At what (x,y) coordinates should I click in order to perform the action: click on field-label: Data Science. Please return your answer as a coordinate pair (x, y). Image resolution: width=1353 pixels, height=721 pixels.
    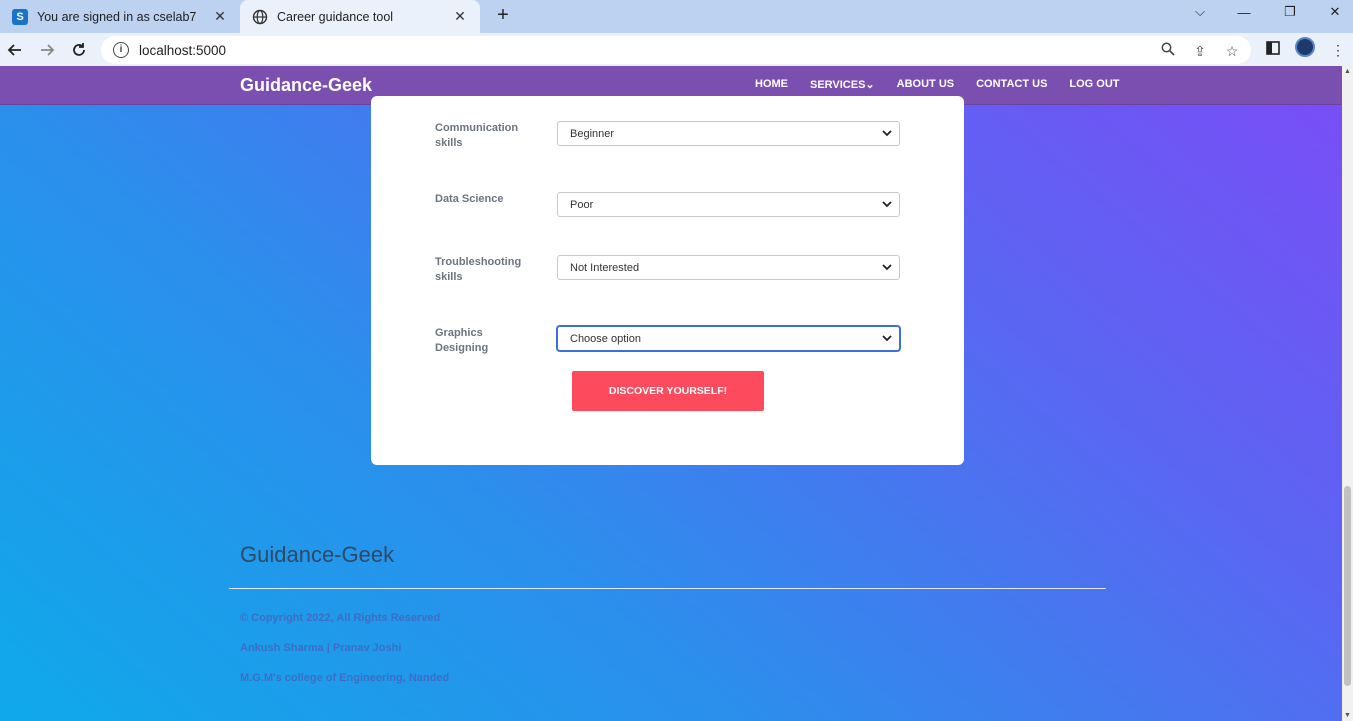
    Looking at the image, I should click on (469, 199).